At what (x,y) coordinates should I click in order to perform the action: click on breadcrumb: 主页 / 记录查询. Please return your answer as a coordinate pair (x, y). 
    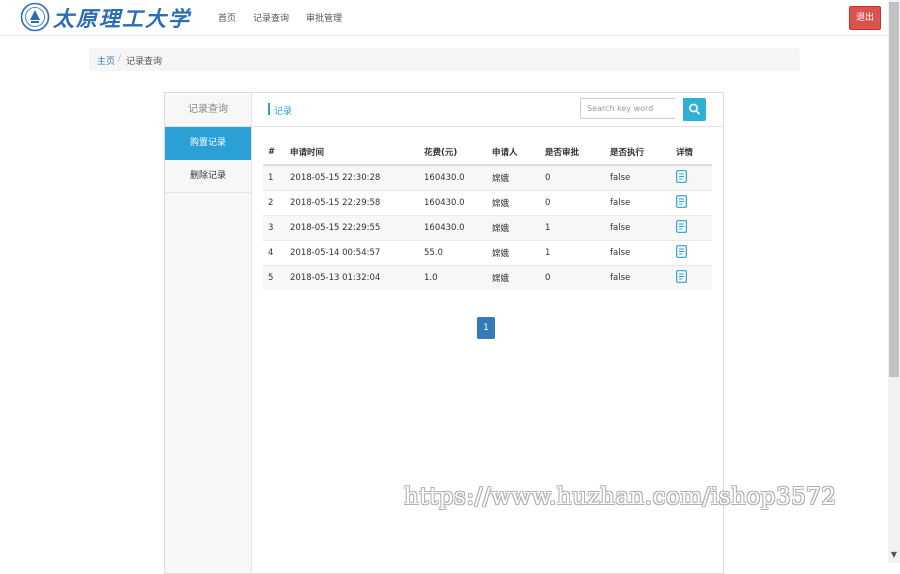
    Looking at the image, I should click on (444, 59).